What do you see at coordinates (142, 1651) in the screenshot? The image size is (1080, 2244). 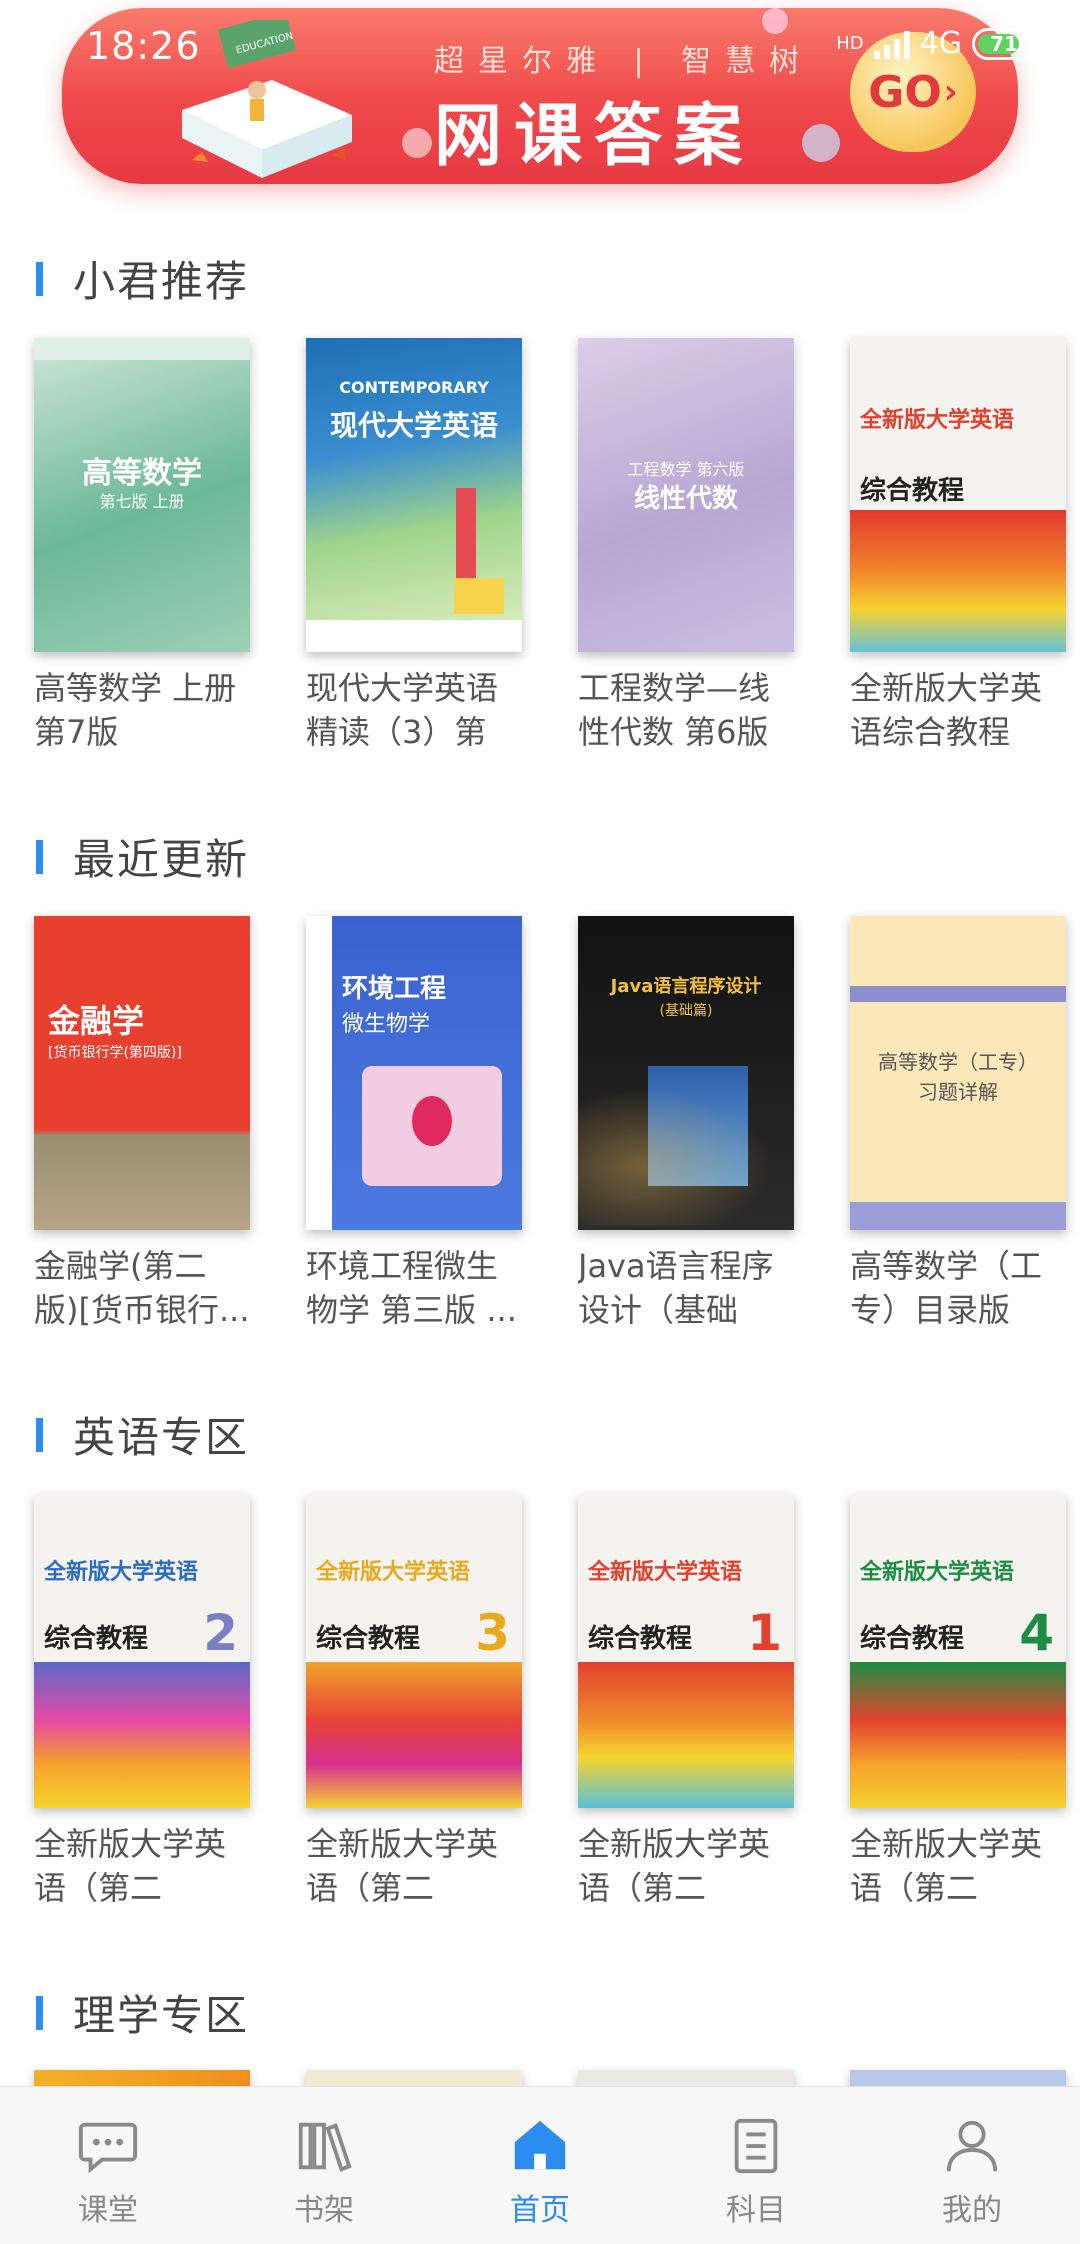 I see `book-cover: 全新版大学英语 综合教程 2` at bounding box center [142, 1651].